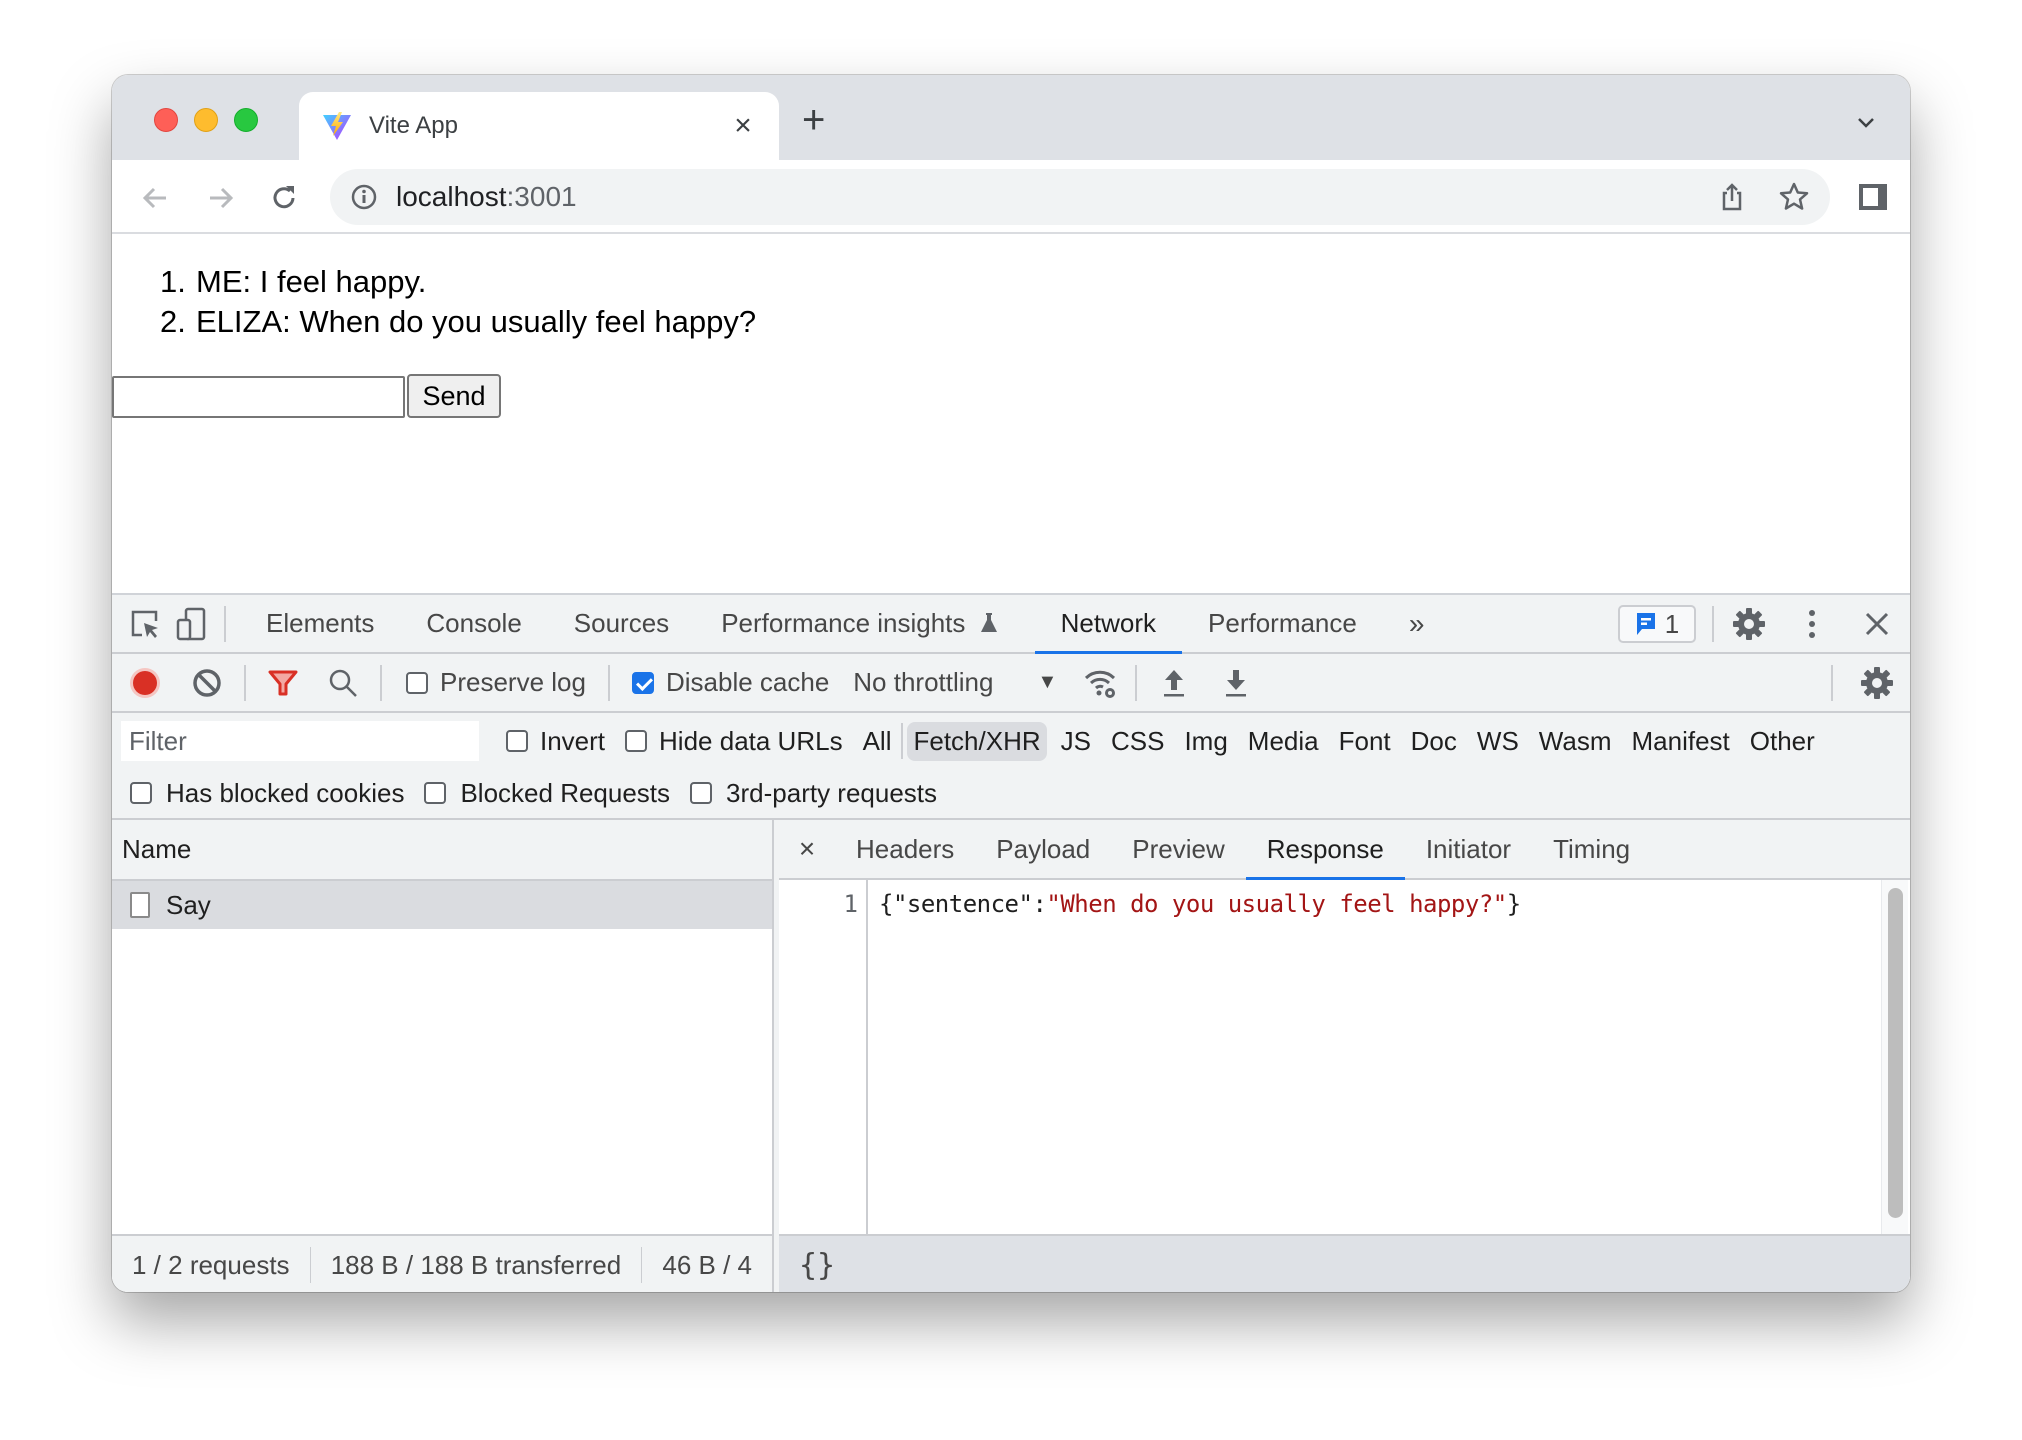 This screenshot has width=2022, height=1440. What do you see at coordinates (1866, 123) in the screenshot?
I see `chevron-down-icon` at bounding box center [1866, 123].